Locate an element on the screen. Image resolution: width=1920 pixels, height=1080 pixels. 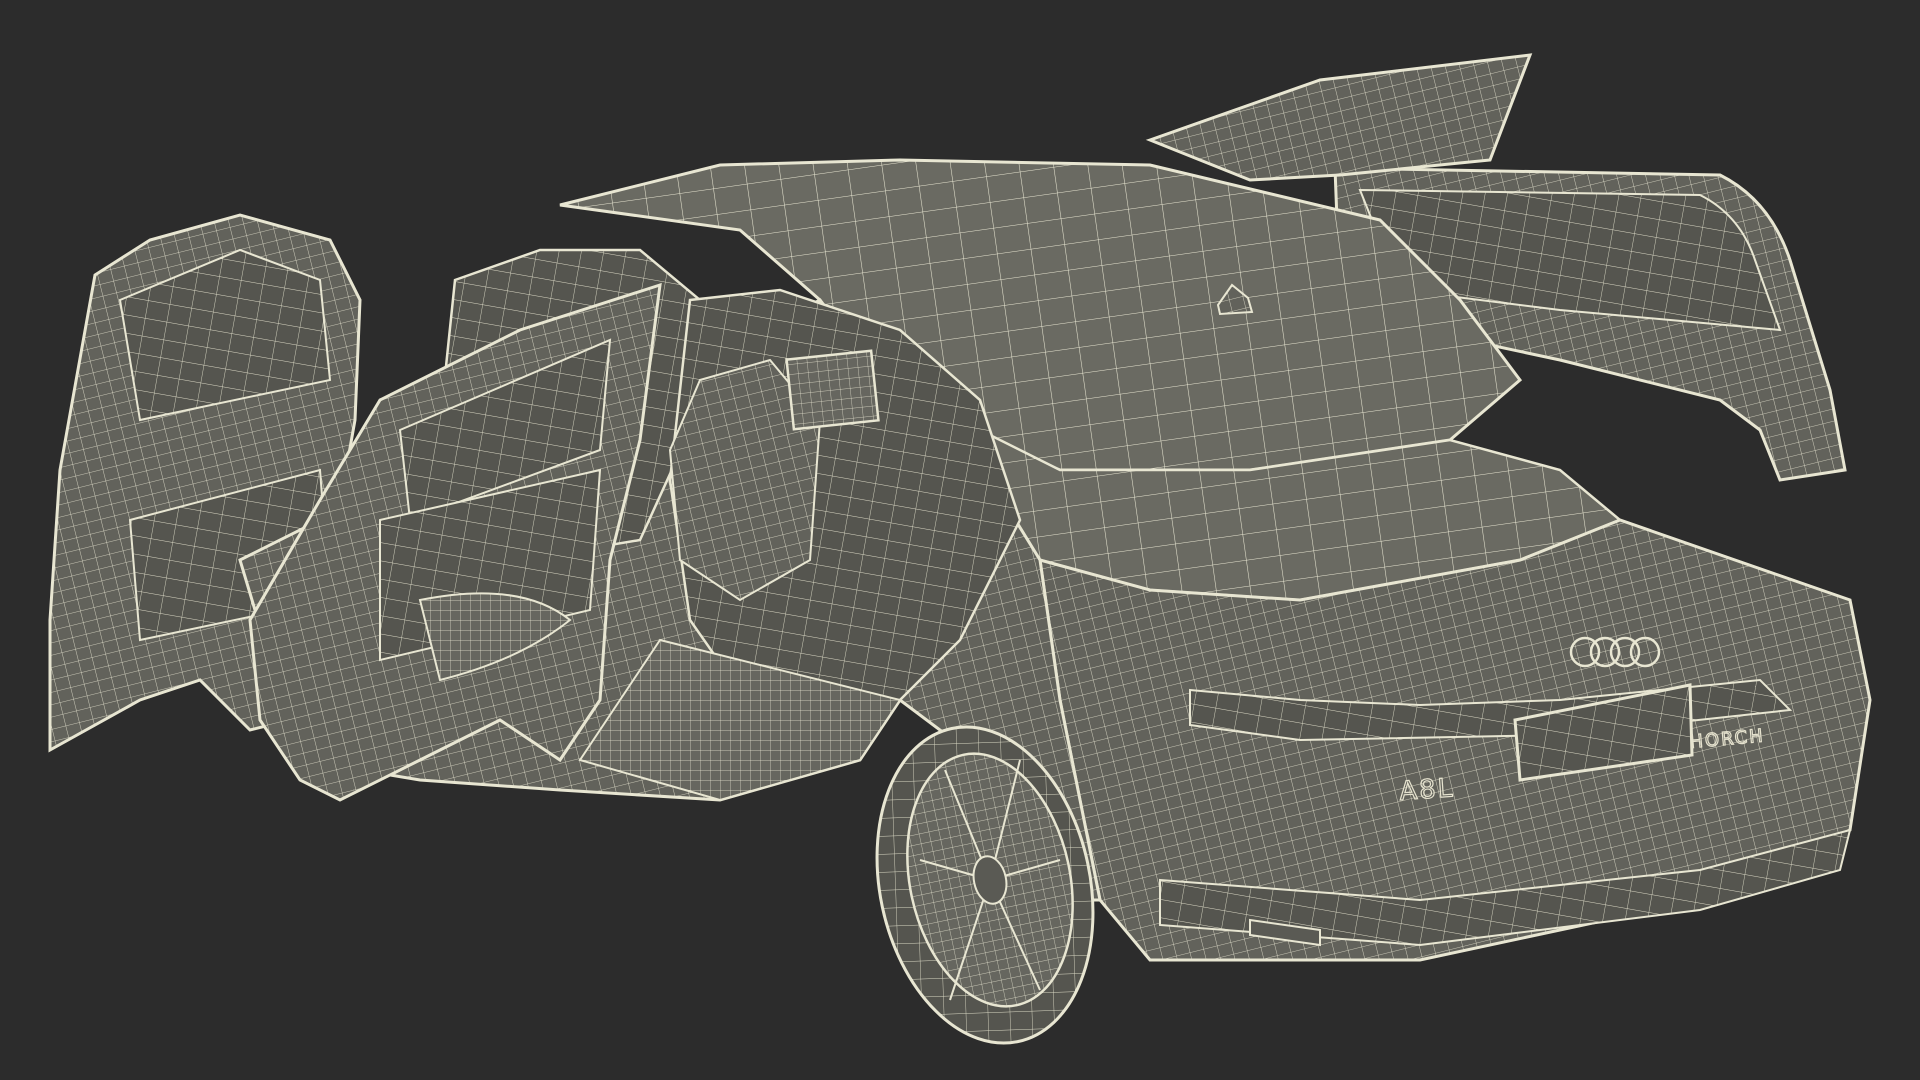
seat-screen is located at coordinates (832, 390).